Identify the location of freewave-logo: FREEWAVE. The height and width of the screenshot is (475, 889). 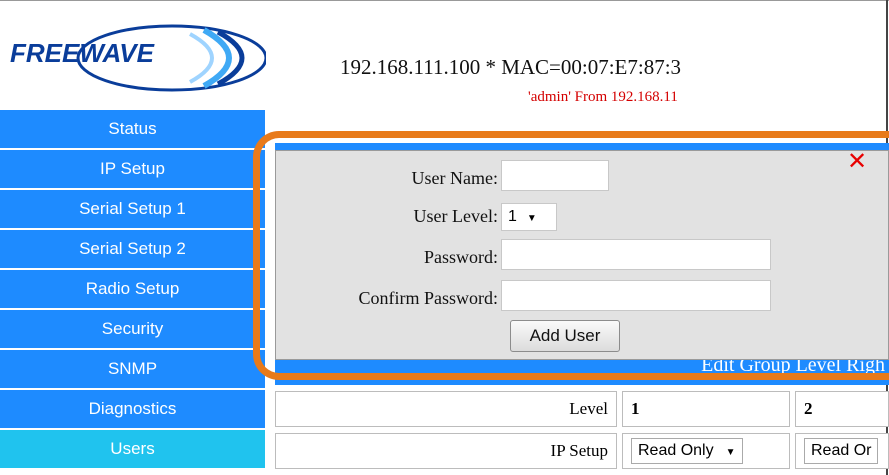
(135, 57).